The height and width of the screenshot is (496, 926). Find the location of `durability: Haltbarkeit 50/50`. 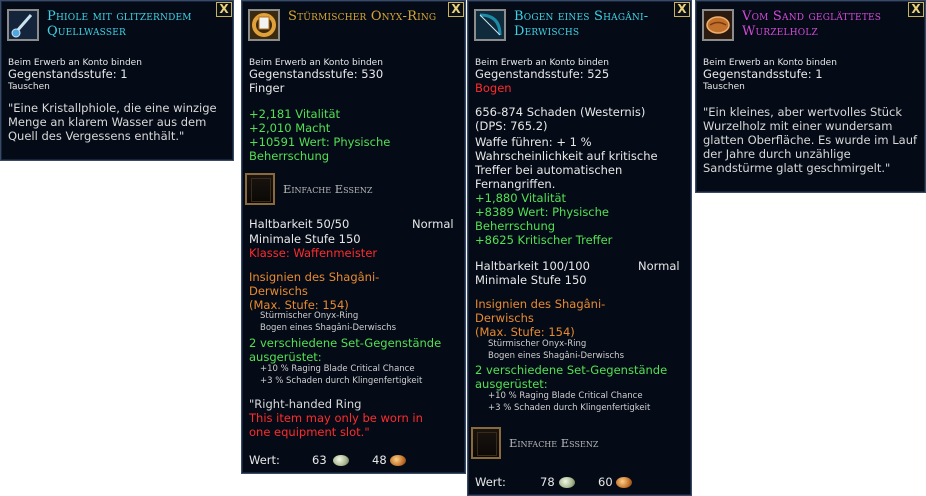

durability: Haltbarkeit 50/50 is located at coordinates (299, 224).